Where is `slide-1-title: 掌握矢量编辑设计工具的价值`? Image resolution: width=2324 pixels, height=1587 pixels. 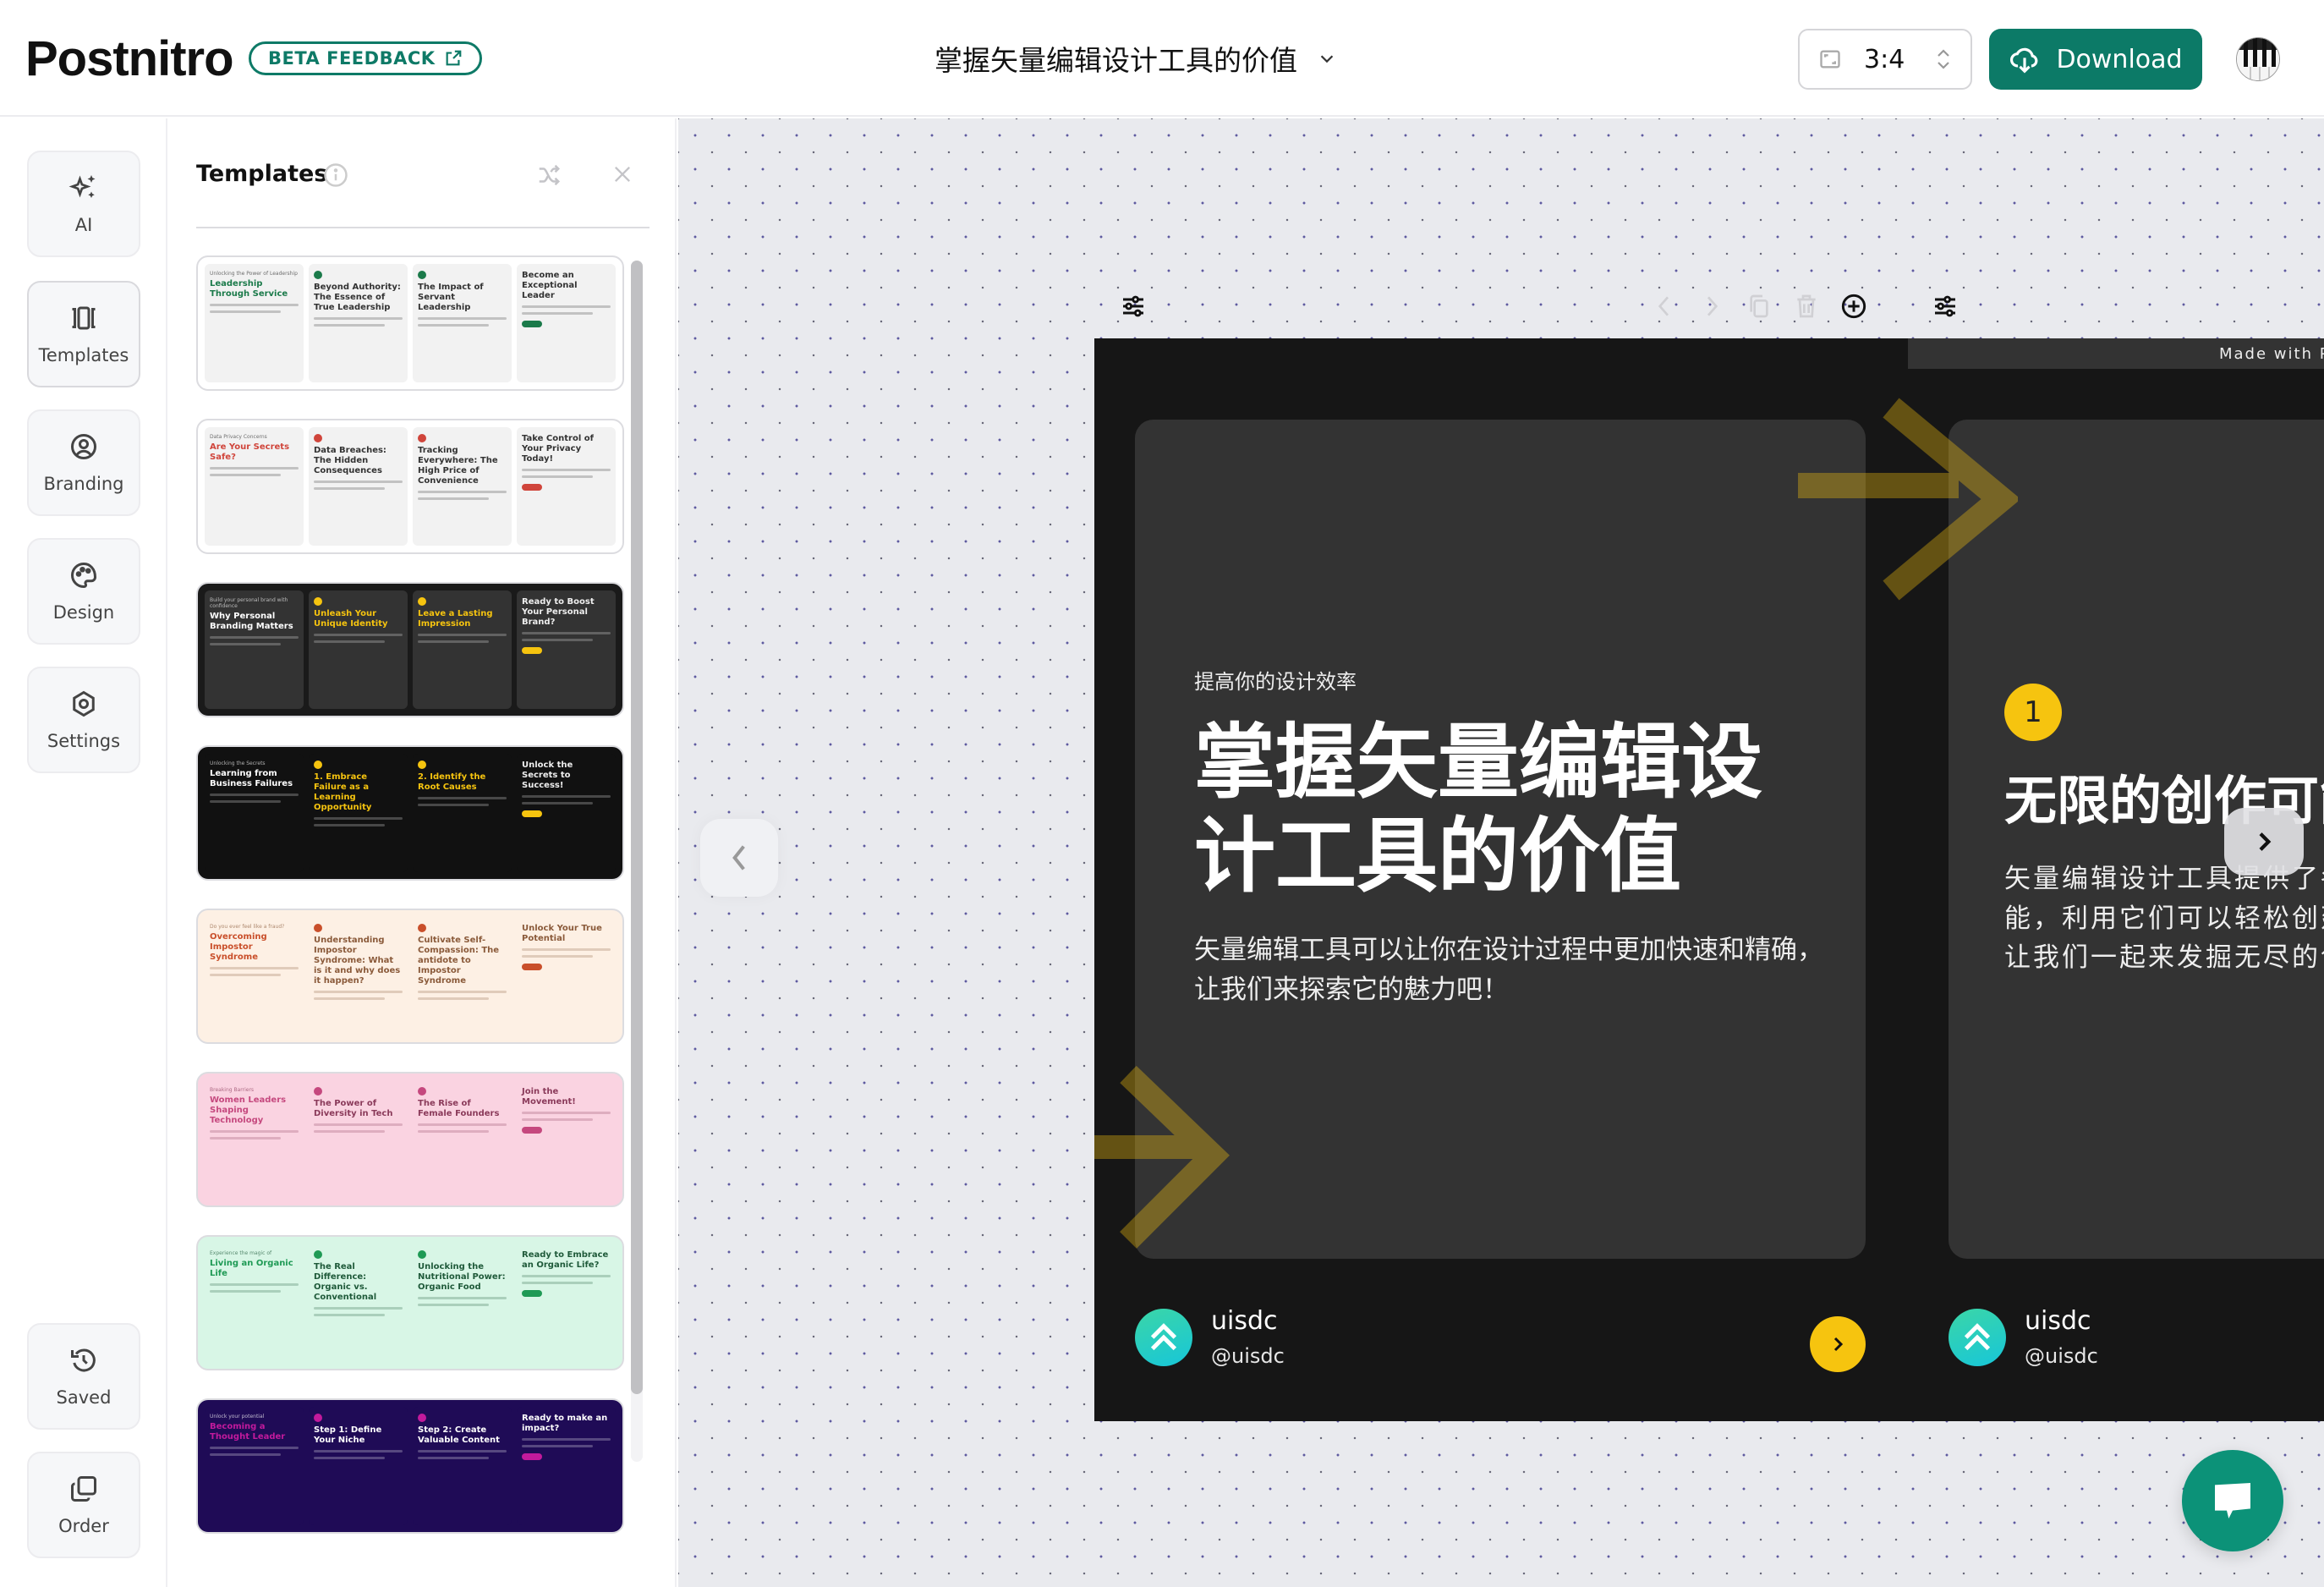 slide-1-title: 掌握矢量编辑设计工具的价值 is located at coordinates (1515, 809).